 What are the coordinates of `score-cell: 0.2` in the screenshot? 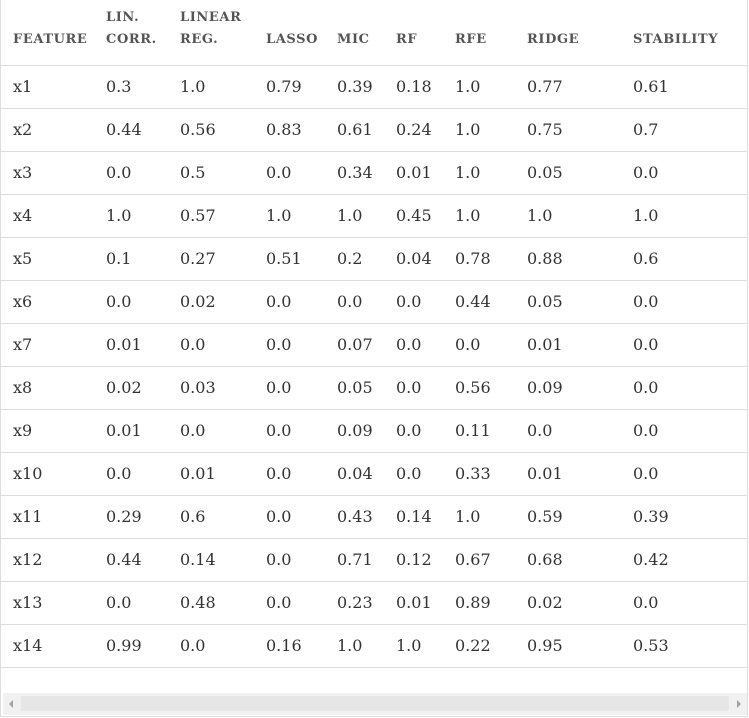 It's located at (366, 259).